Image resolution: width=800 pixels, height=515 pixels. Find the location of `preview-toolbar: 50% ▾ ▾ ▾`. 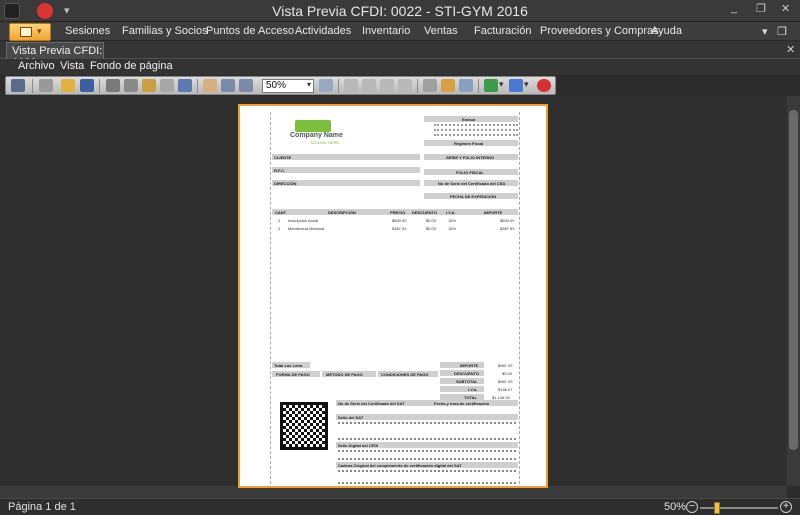

preview-toolbar: 50% ▾ ▾ ▾ is located at coordinates (280, 85).